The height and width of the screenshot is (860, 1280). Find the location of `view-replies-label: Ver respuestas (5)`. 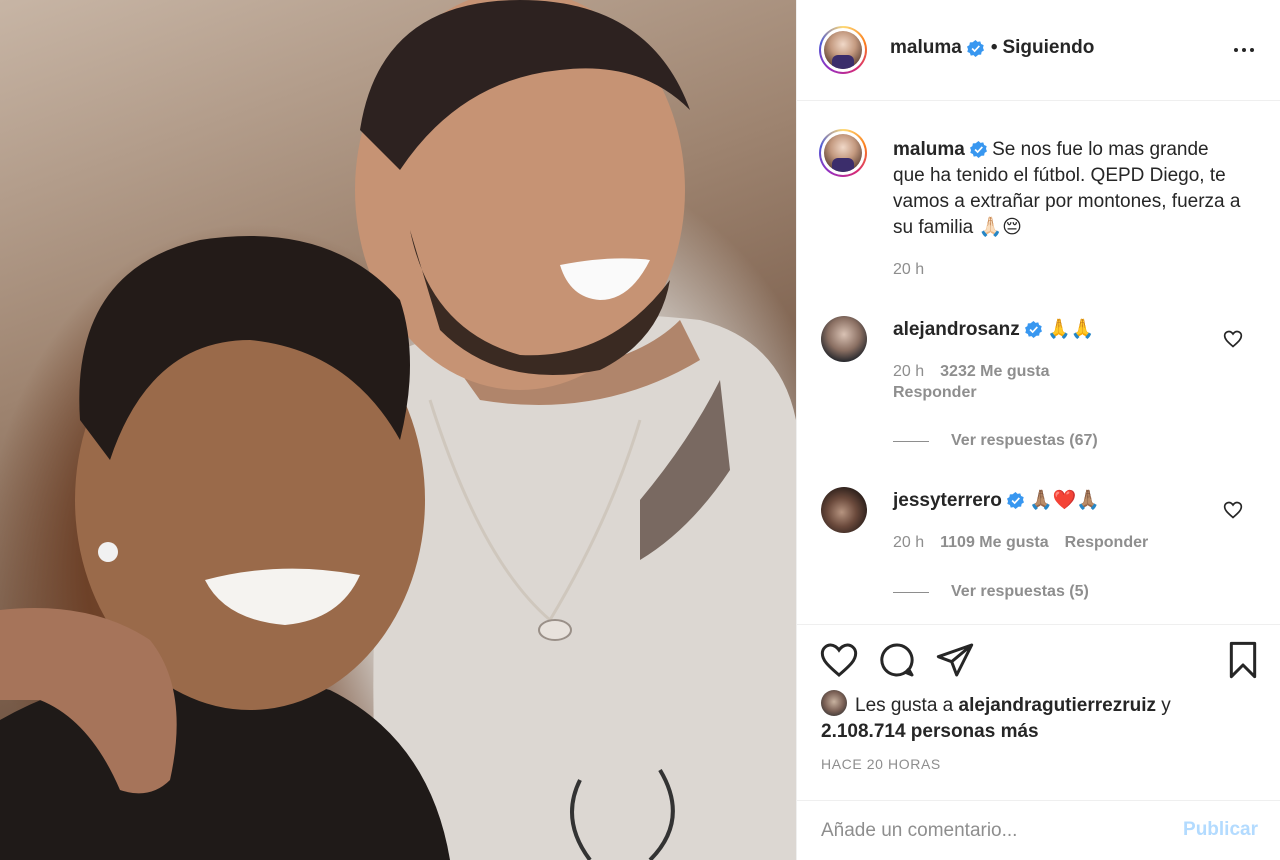

view-replies-label: Ver respuestas (5) is located at coordinates (1020, 591).